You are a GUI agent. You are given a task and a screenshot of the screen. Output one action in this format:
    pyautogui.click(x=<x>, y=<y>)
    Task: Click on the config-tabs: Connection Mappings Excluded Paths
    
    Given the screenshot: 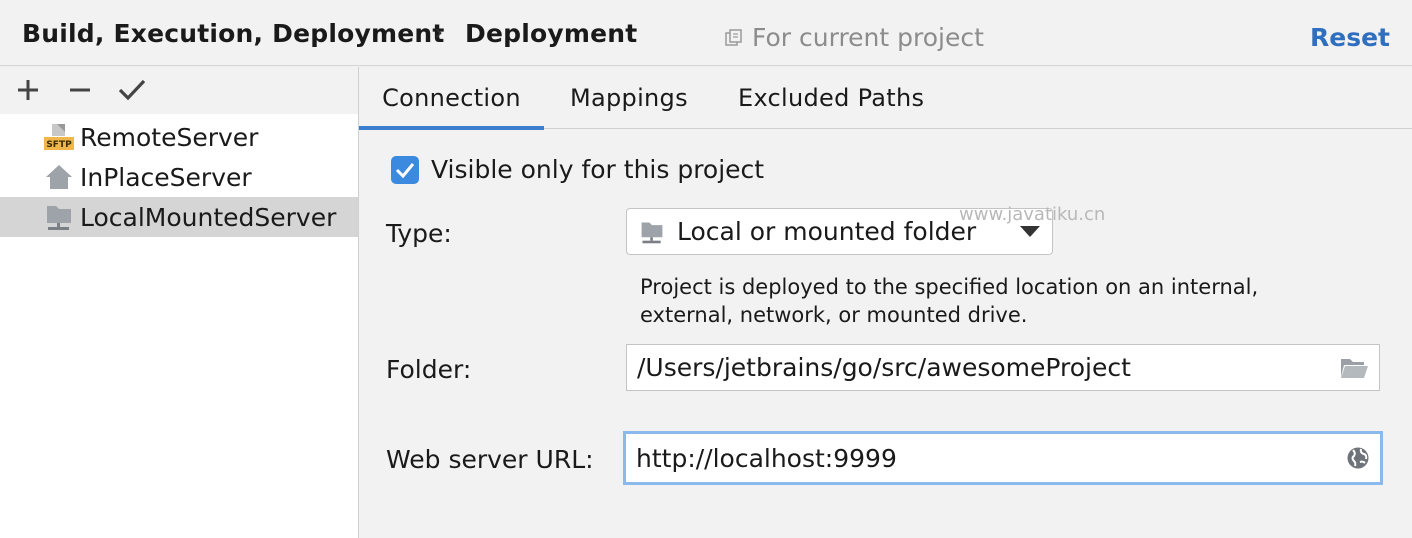 What is the action you would take?
    pyautogui.click(x=885, y=98)
    